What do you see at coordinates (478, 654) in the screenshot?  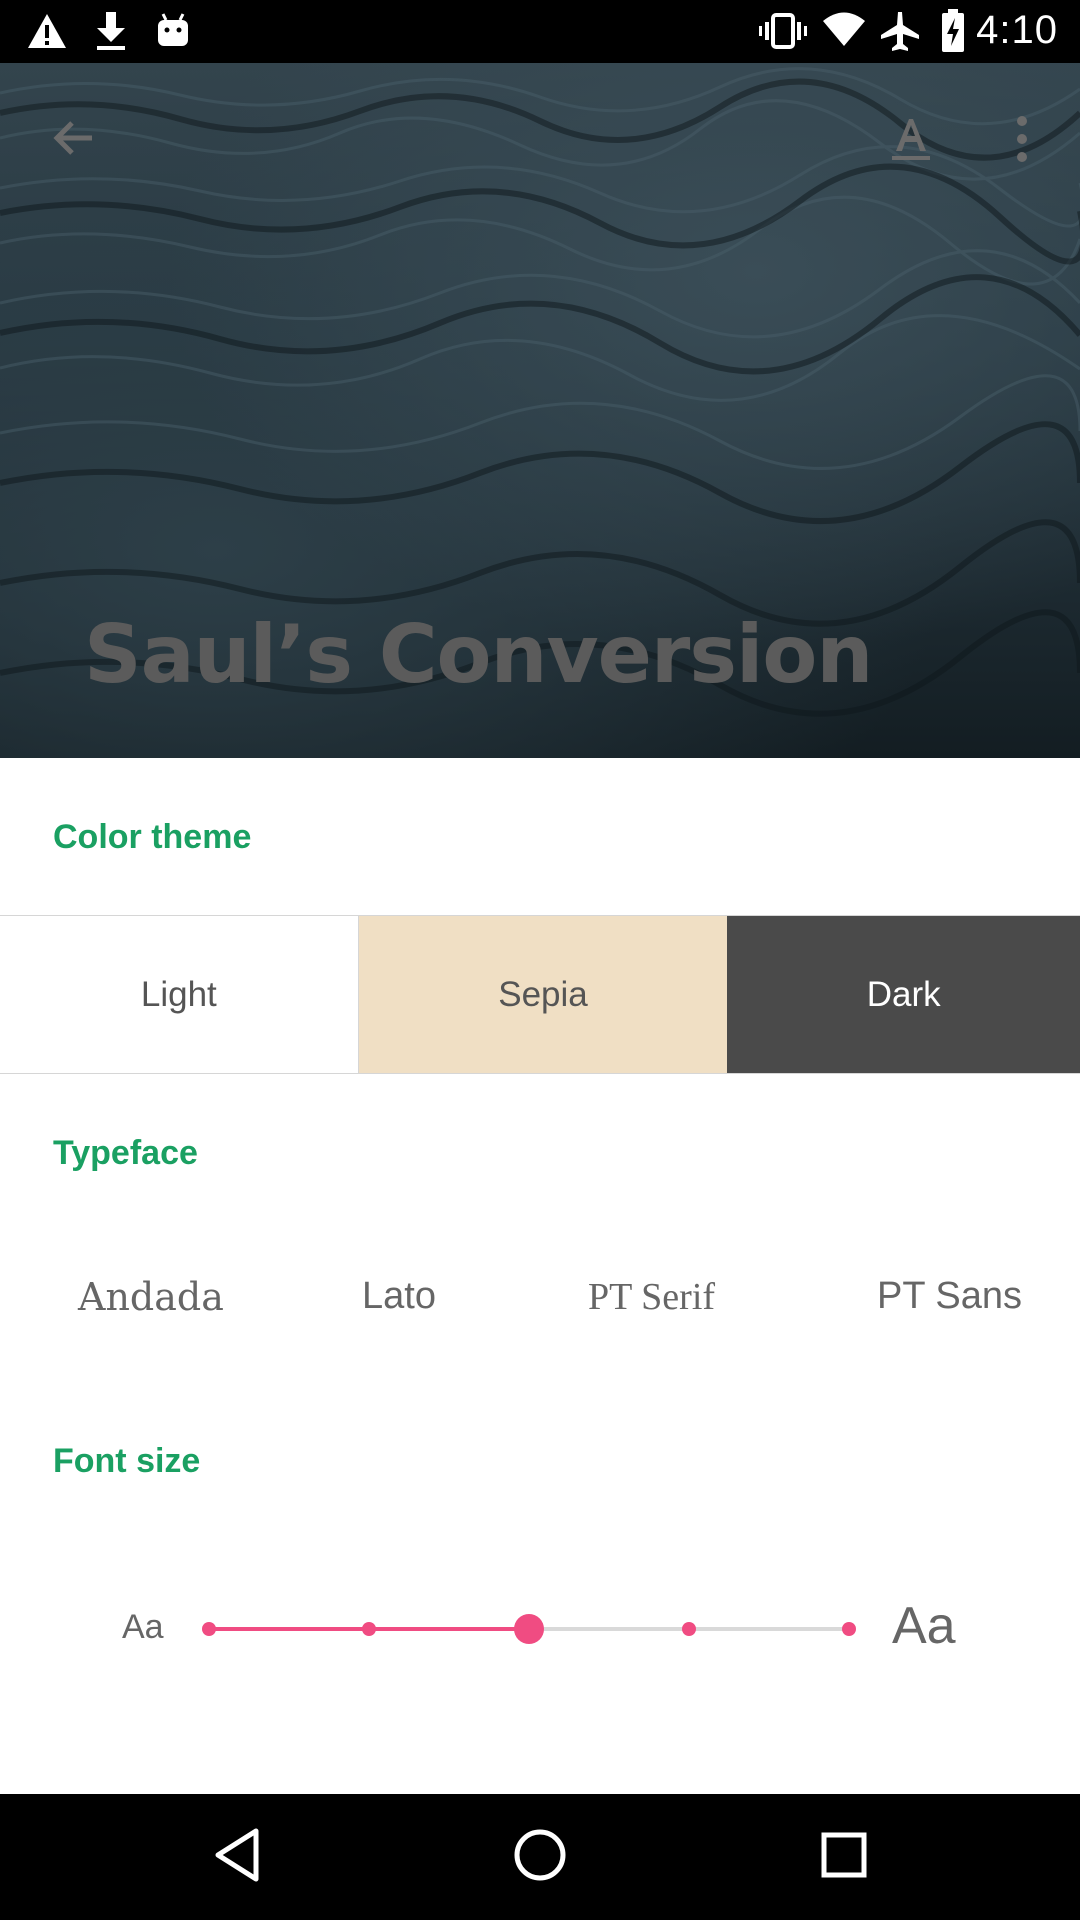 I see `article-title: Saul’s Conversion` at bounding box center [478, 654].